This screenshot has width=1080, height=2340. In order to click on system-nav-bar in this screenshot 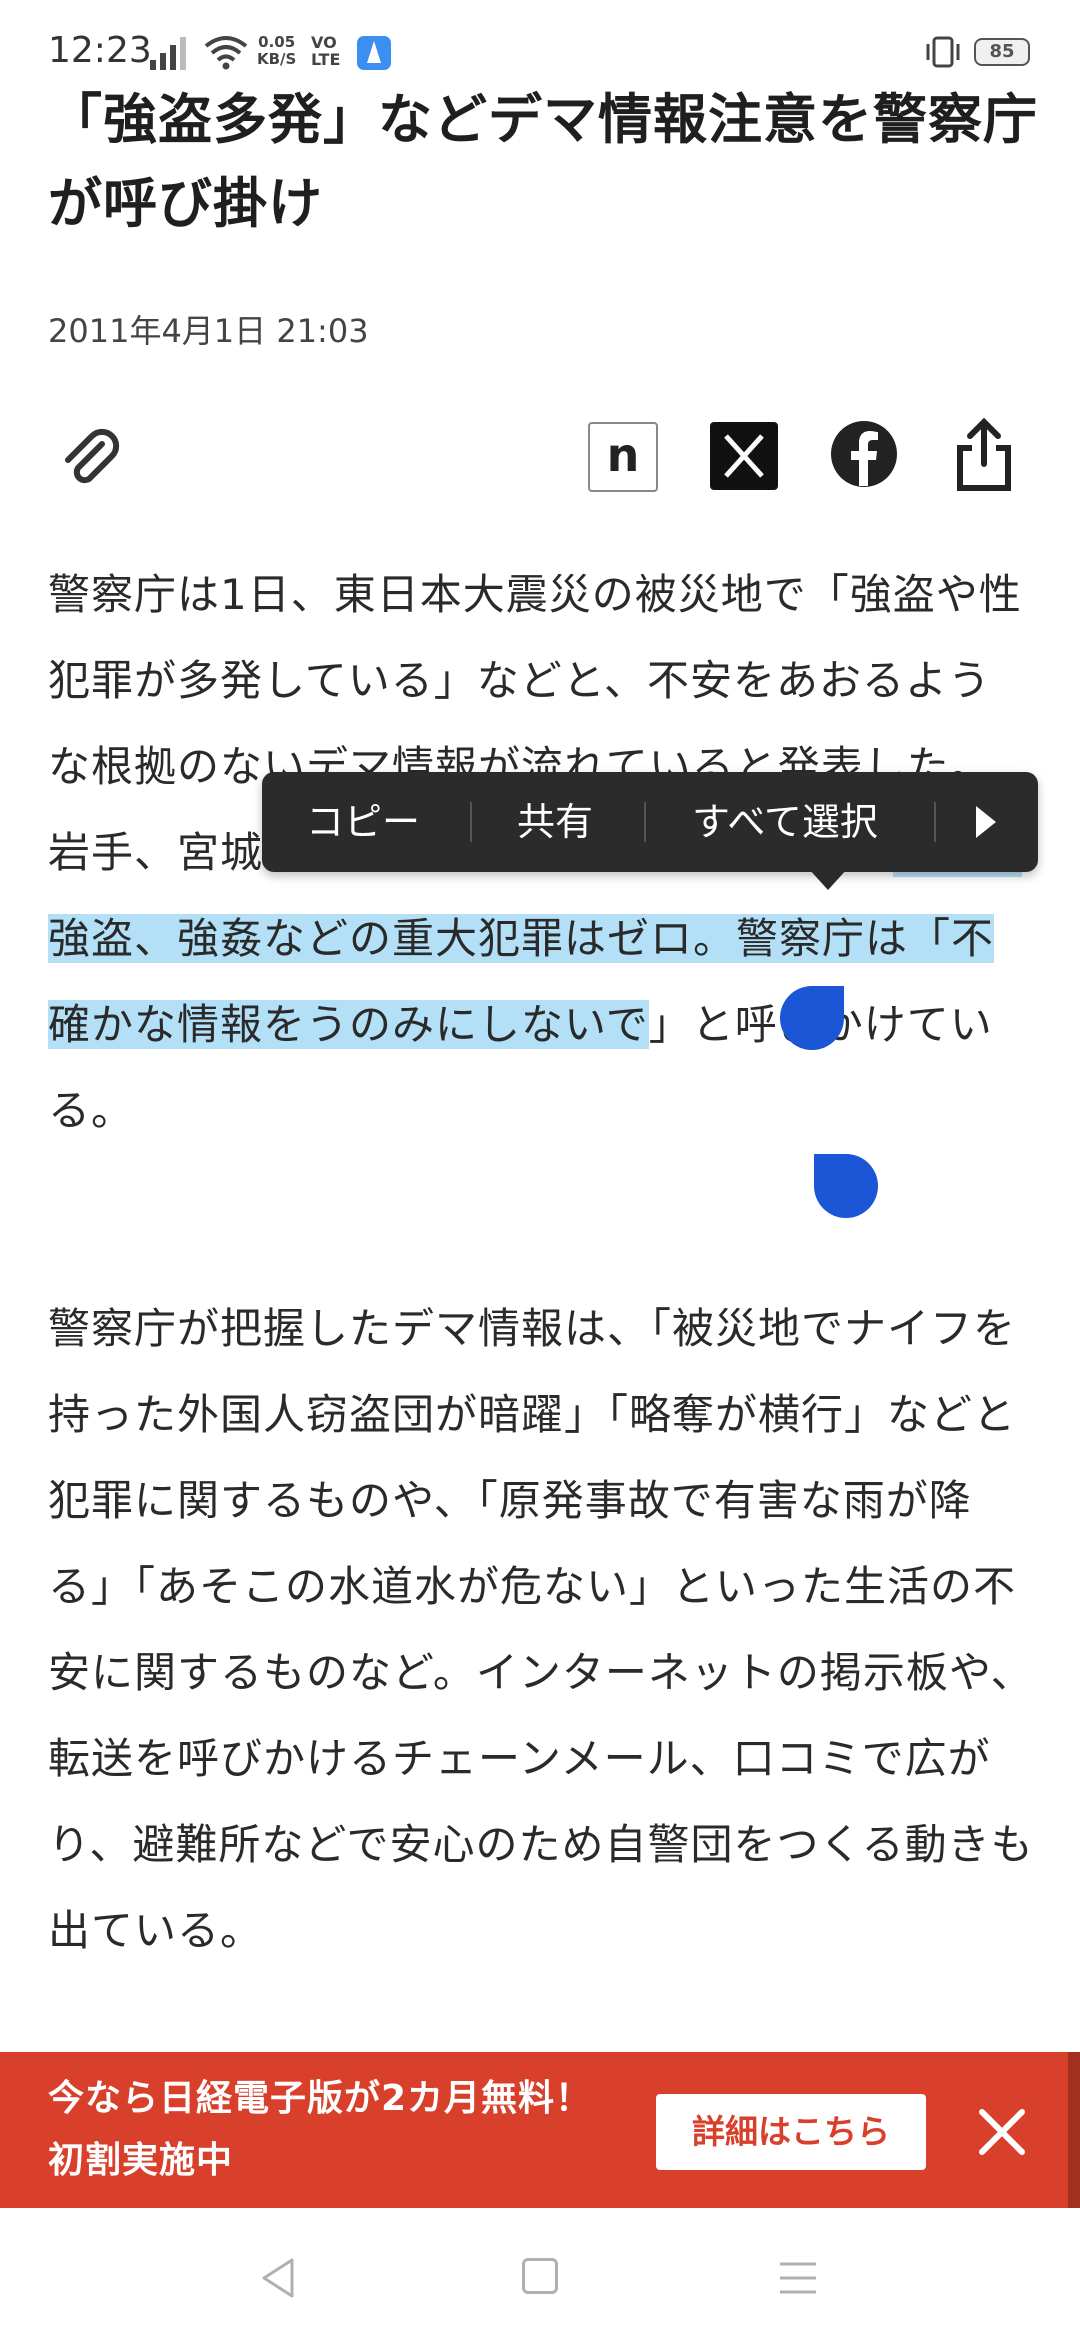, I will do `click(540, 2274)`.